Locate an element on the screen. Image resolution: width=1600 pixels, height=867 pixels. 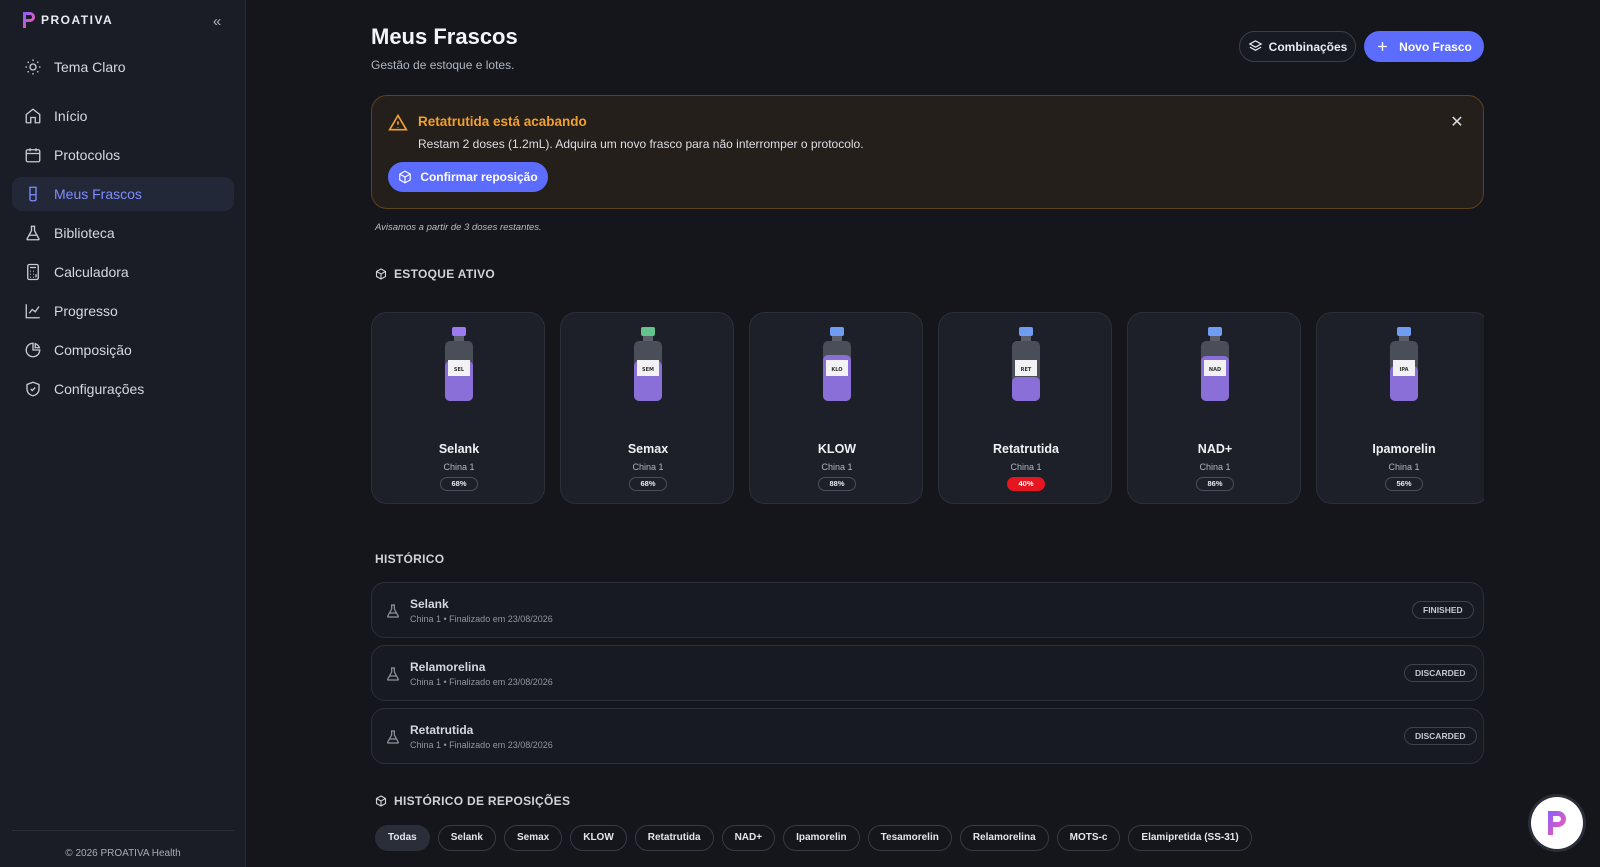
history-heading: HISTÓRICO is located at coordinates (409, 559).